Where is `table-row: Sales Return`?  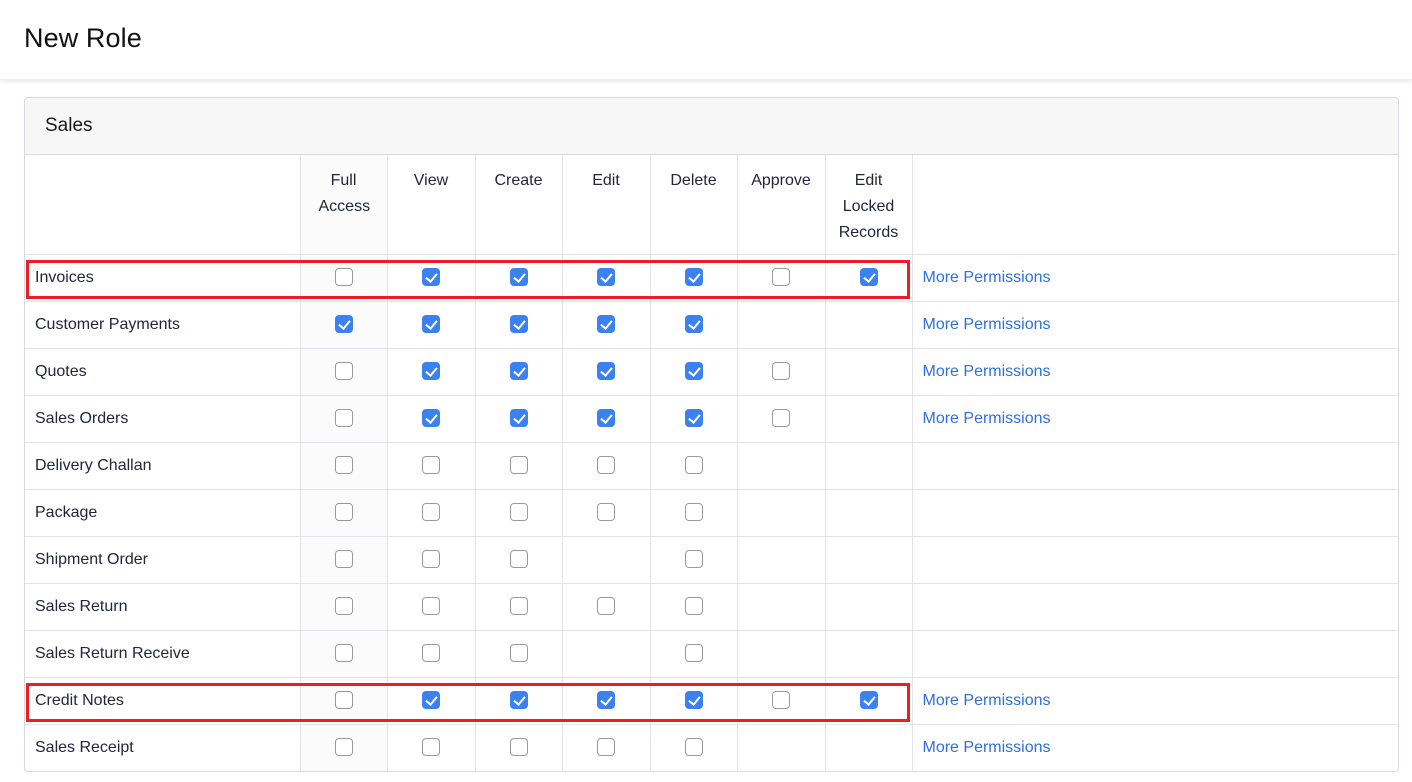 table-row: Sales Return is located at coordinates (711, 607).